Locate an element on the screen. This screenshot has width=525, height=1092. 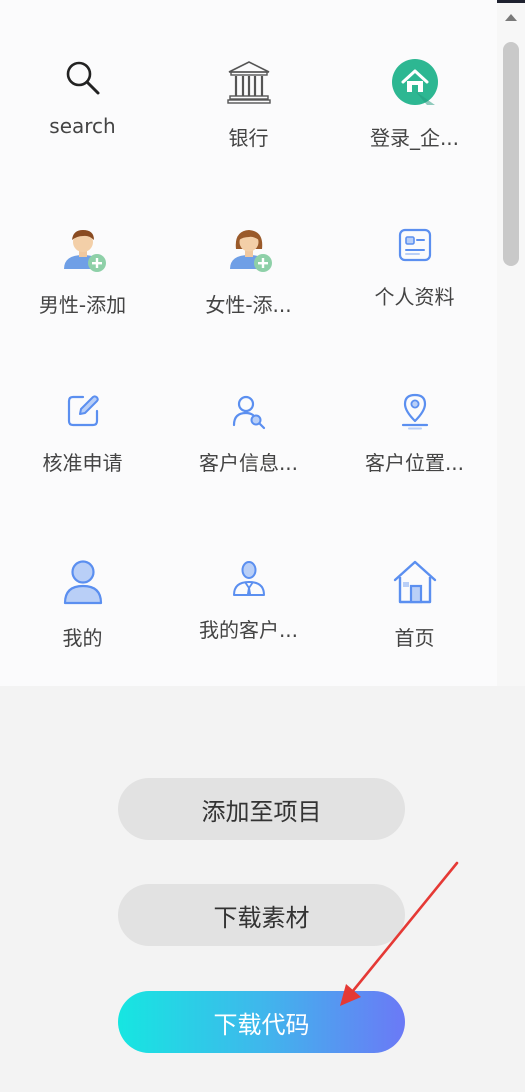
icon-label: 首页 is located at coordinates (414, 638).